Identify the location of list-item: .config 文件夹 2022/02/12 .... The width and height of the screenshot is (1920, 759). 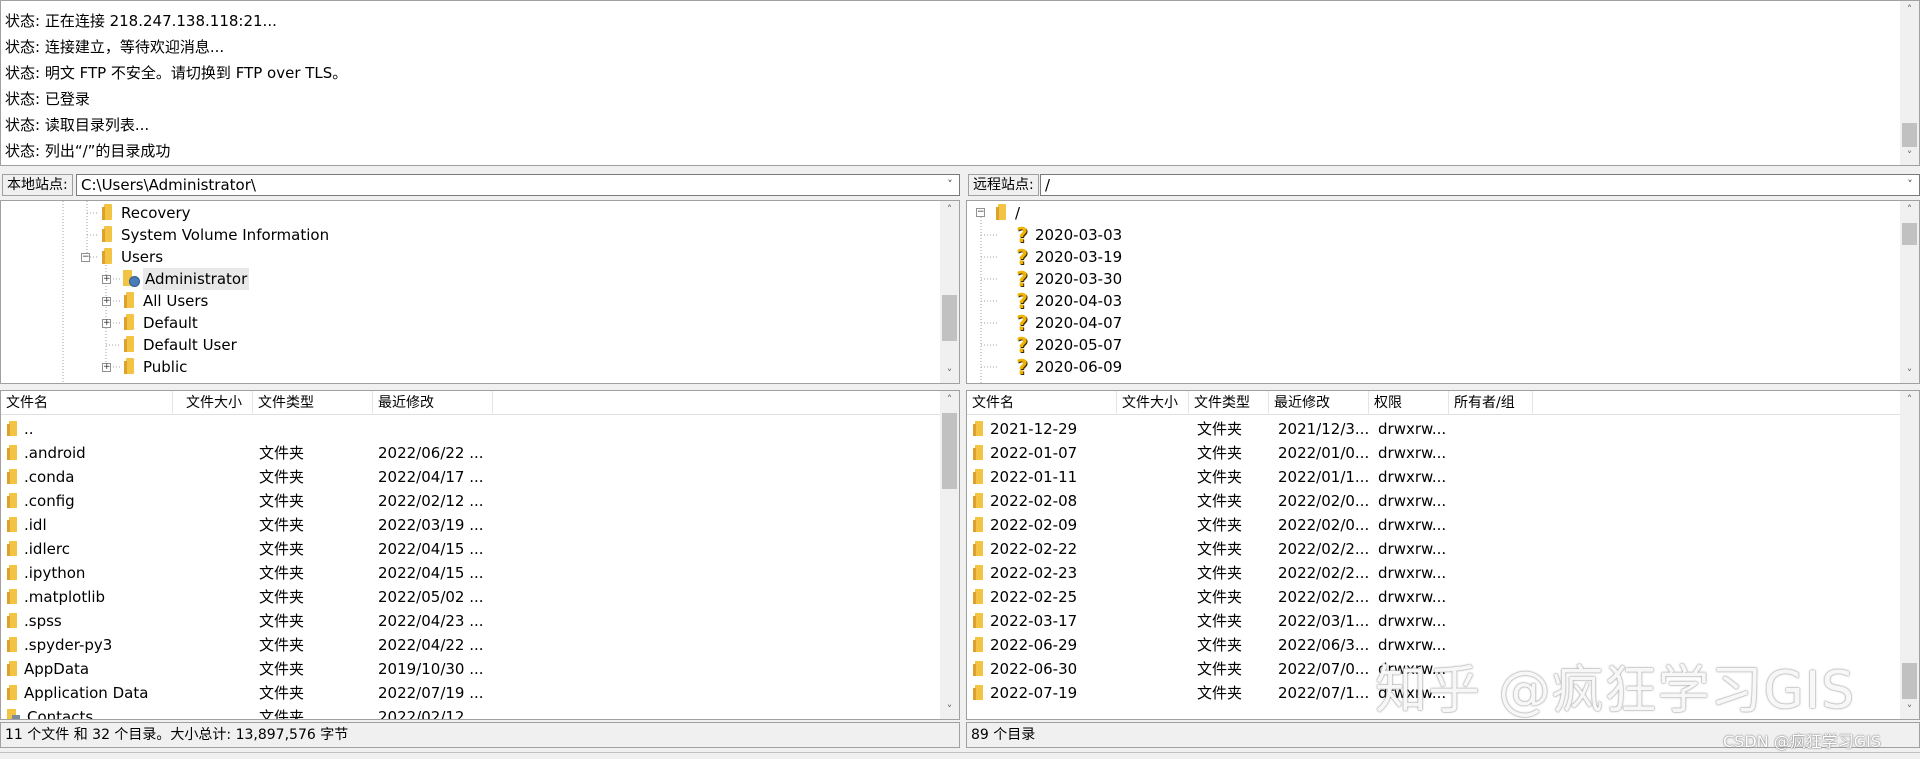
(480, 501).